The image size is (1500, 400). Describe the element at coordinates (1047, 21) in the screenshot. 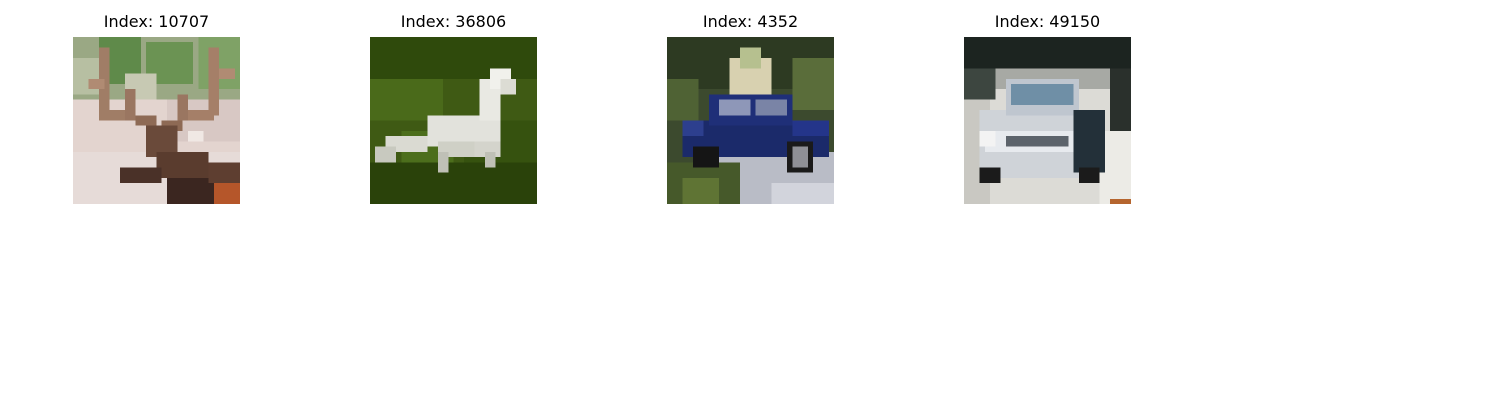

I see `panel-title: Index: 49150` at that location.